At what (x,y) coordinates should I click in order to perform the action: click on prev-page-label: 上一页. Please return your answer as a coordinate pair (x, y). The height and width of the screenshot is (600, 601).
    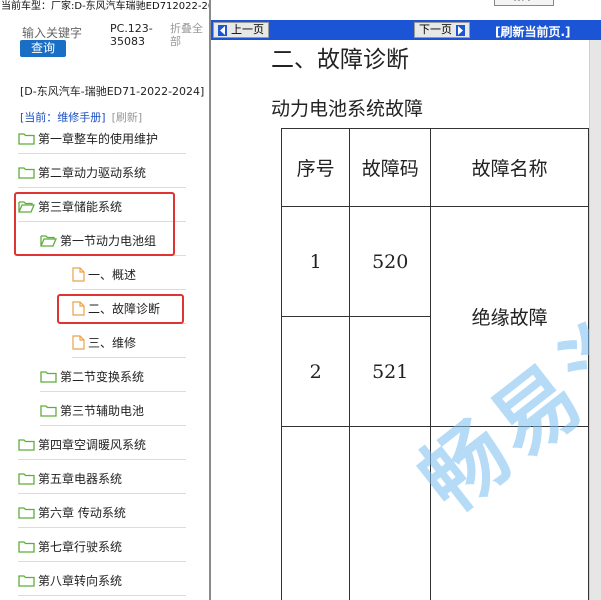
    Looking at the image, I should click on (247, 29).